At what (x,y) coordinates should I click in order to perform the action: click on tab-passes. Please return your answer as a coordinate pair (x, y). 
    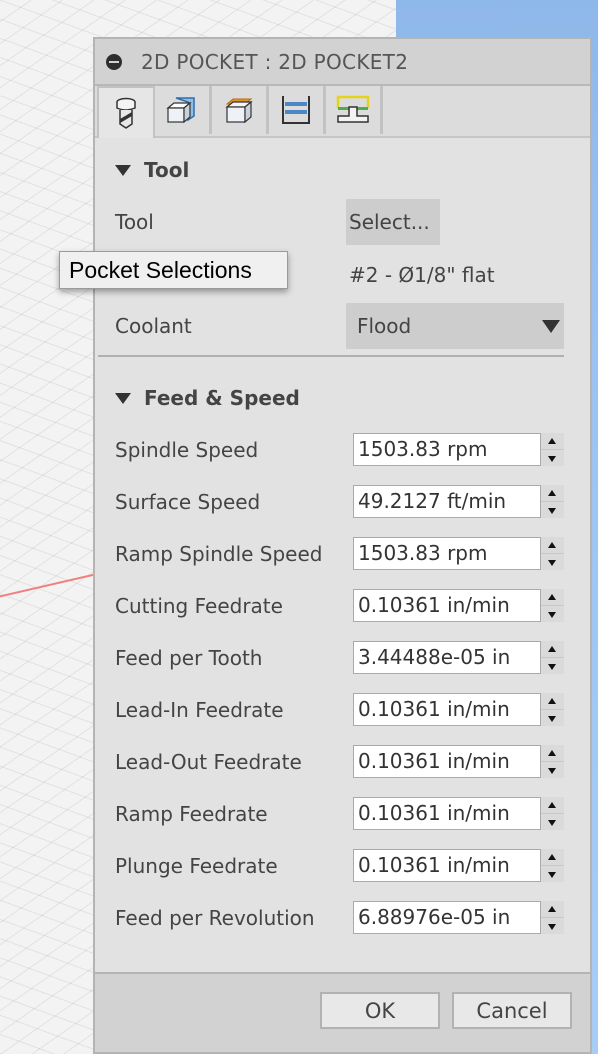
    Looking at the image, I should click on (297, 110).